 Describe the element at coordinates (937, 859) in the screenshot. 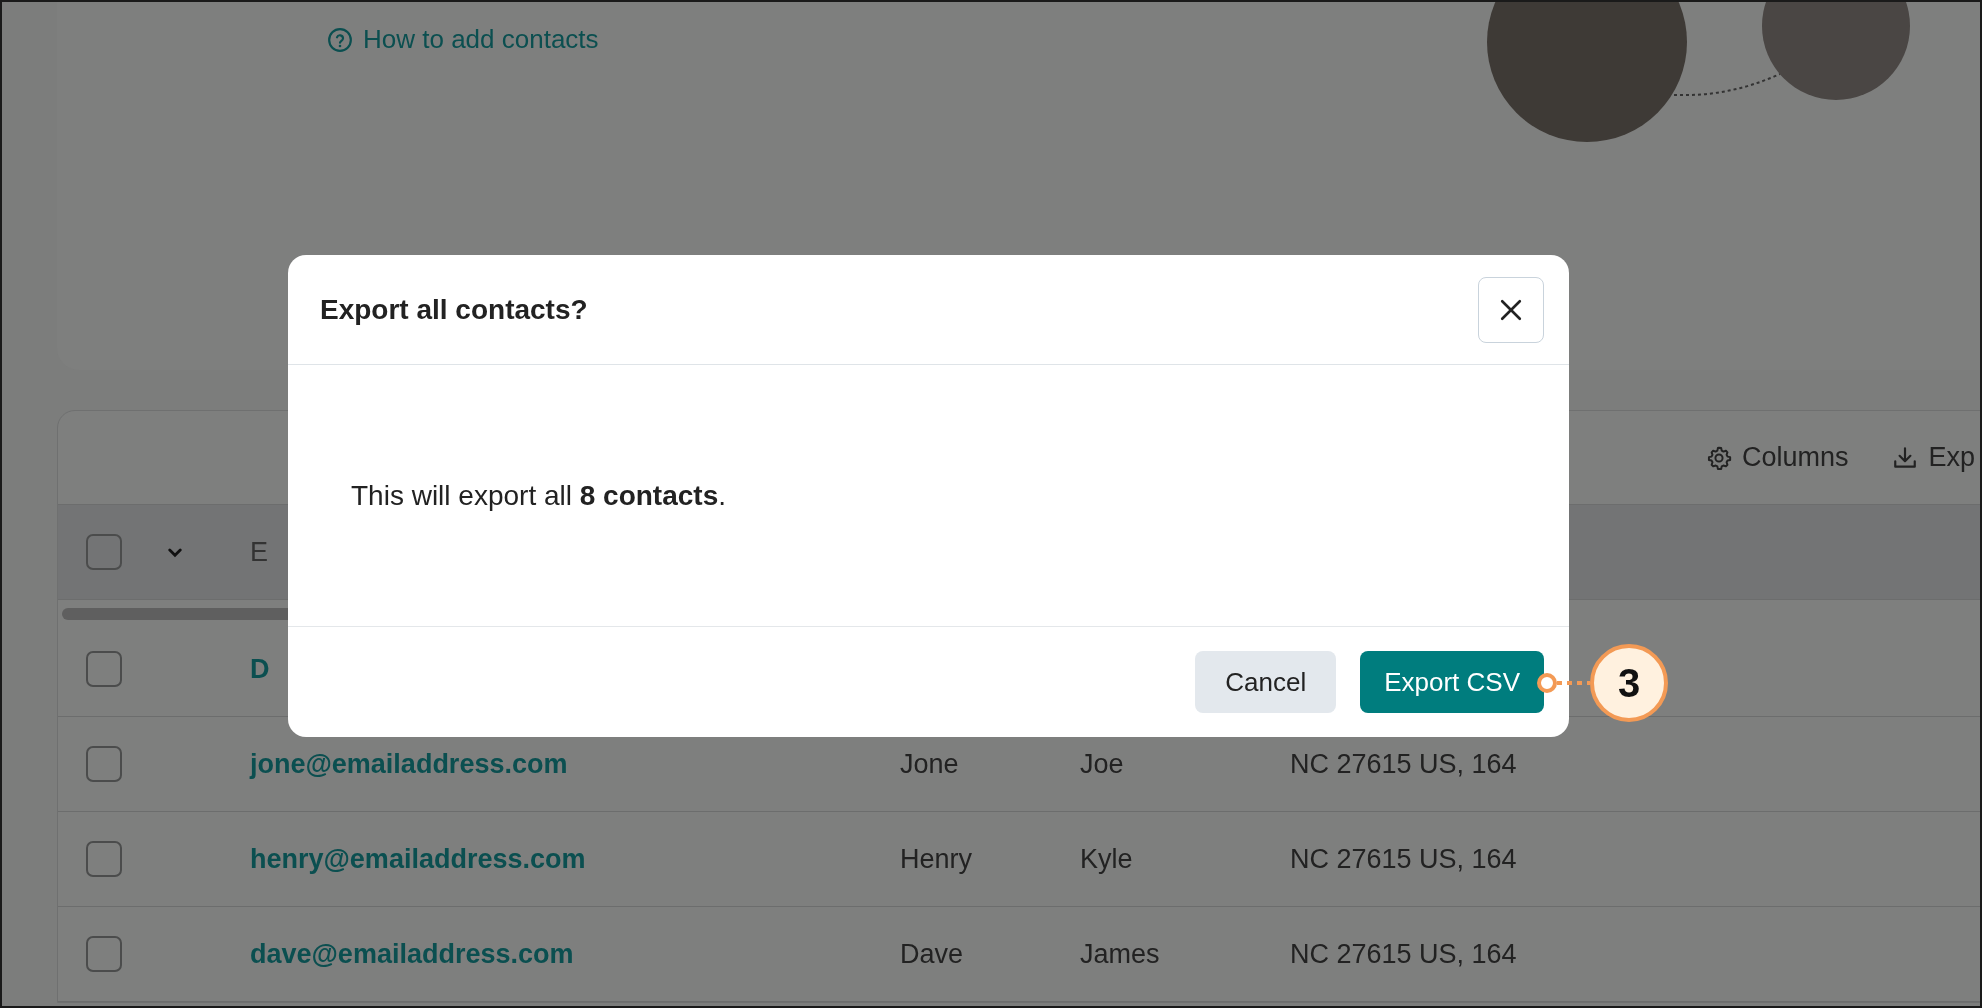

I see `first-name-cell-text: Henry` at that location.